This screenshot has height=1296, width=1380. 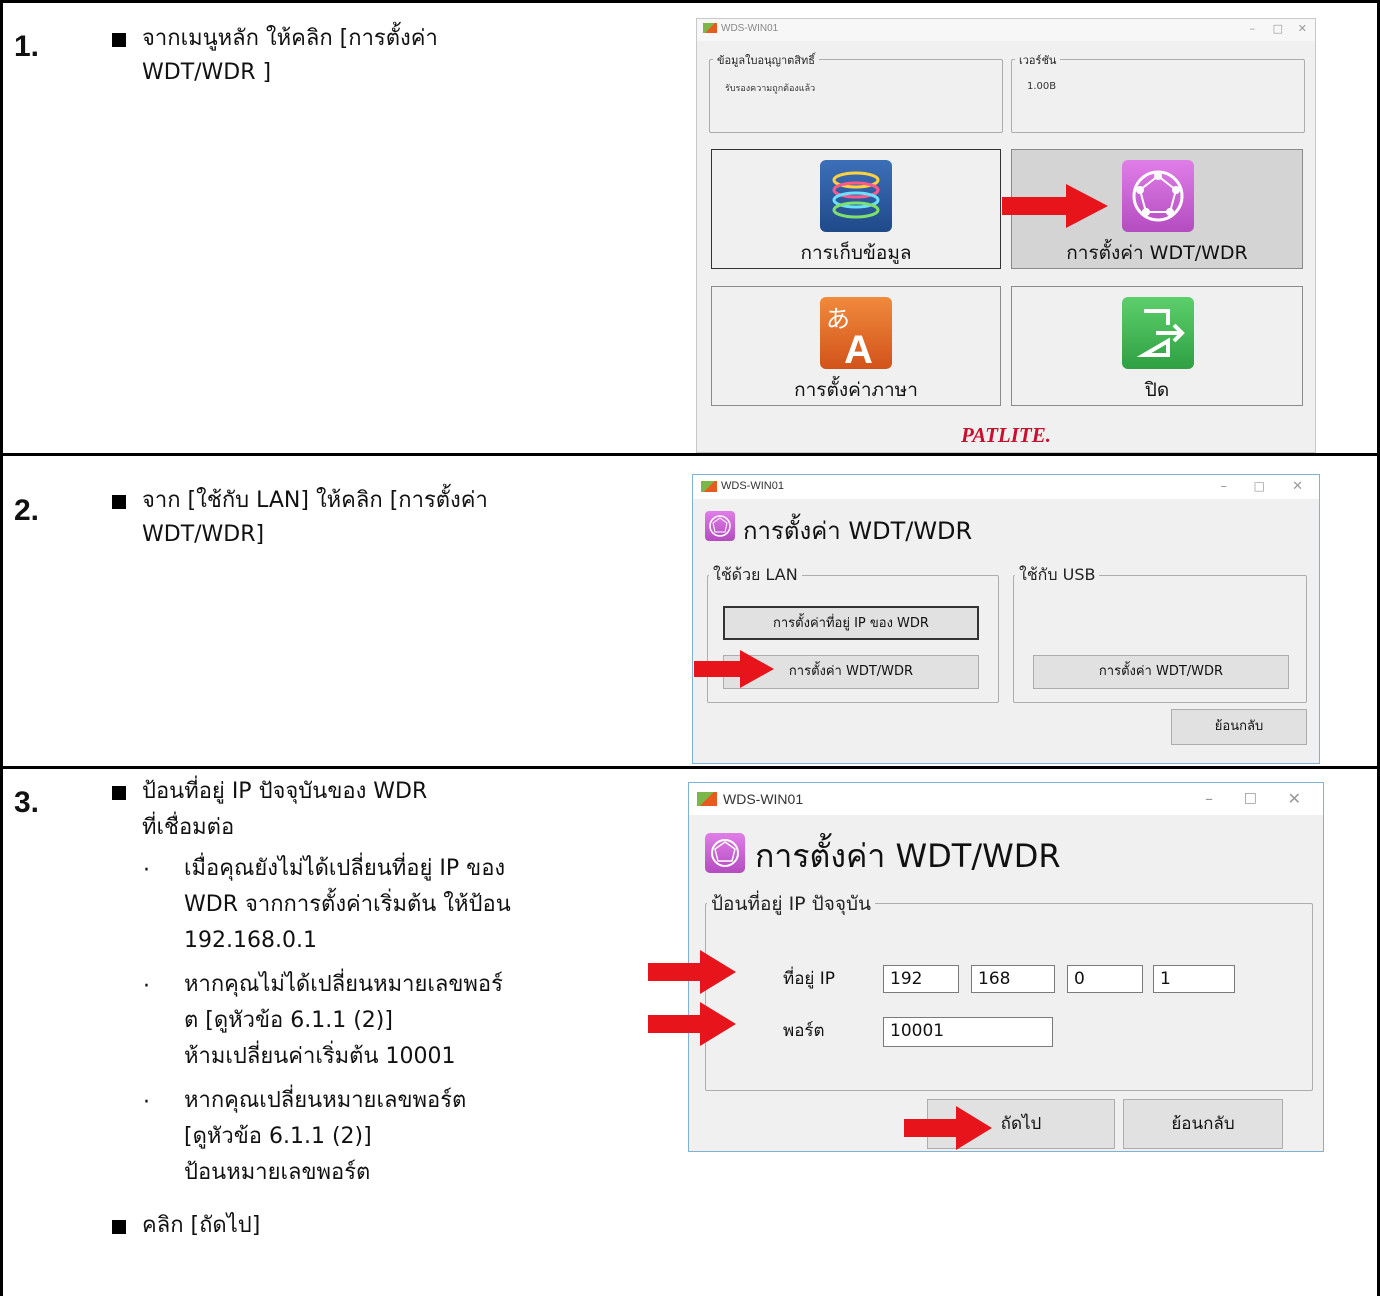 What do you see at coordinates (288, 1020) in the screenshot?
I see `step-3-bullet-2-line-2: ต [ดูหัวข้อ 6.1.1 (2)]` at bounding box center [288, 1020].